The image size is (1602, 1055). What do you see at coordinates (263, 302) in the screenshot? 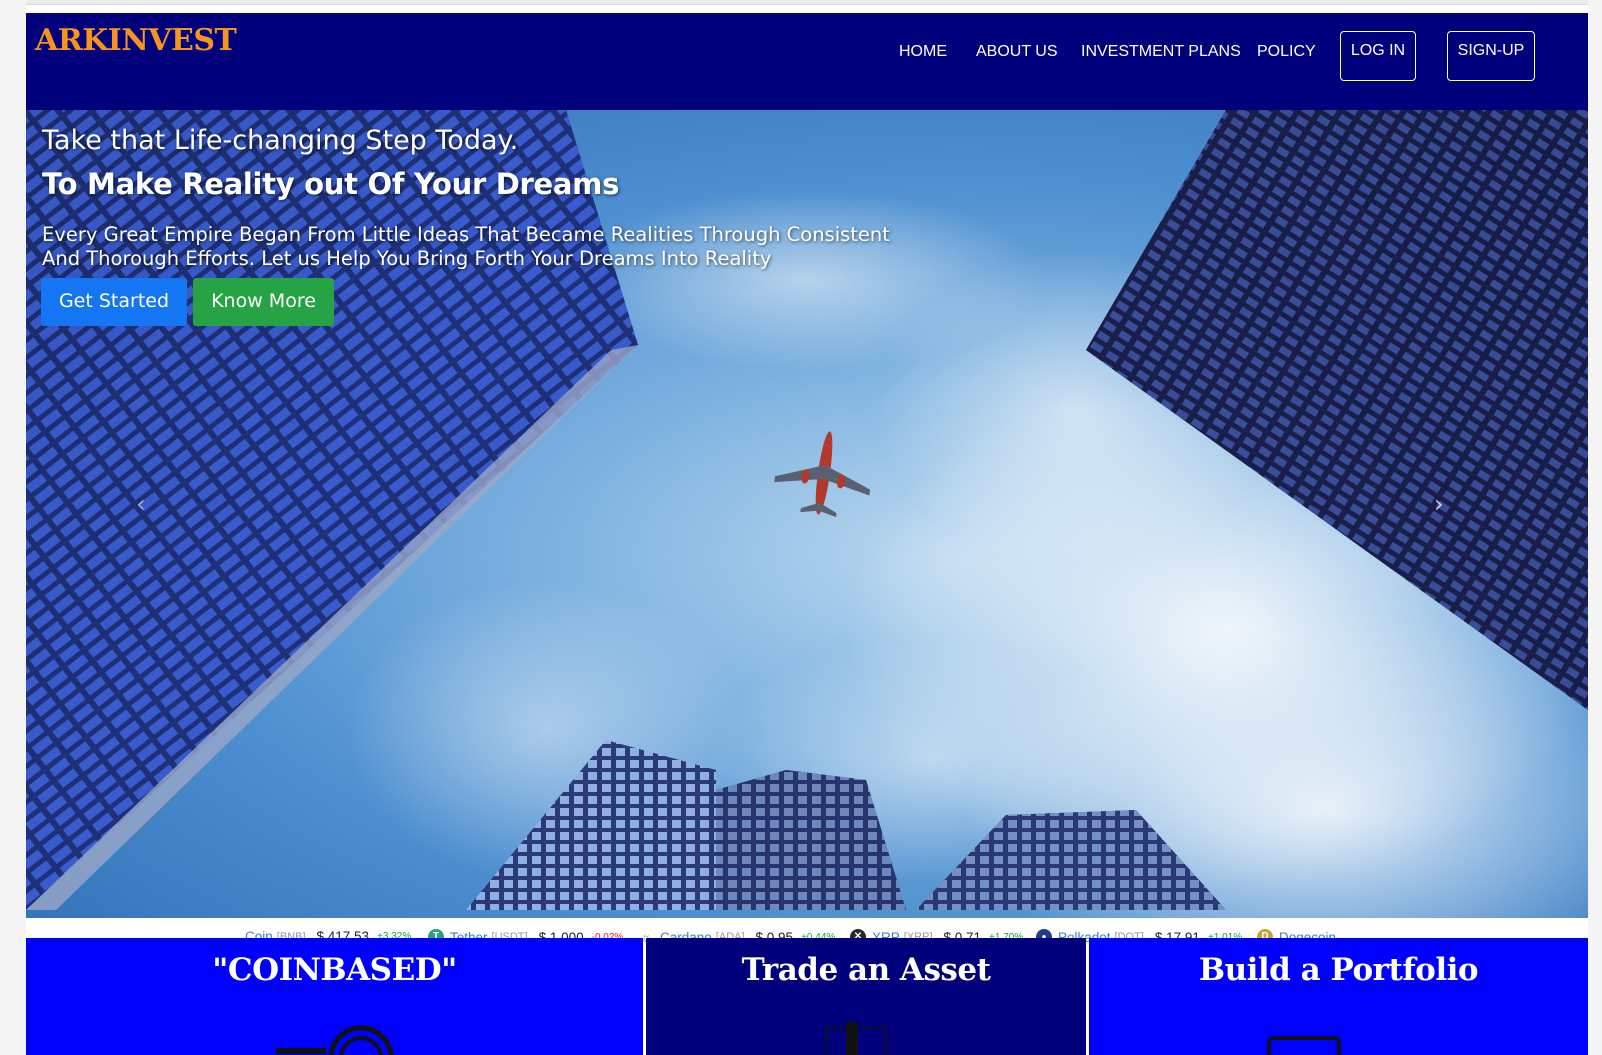
I see `know-more-button: Know More` at bounding box center [263, 302].